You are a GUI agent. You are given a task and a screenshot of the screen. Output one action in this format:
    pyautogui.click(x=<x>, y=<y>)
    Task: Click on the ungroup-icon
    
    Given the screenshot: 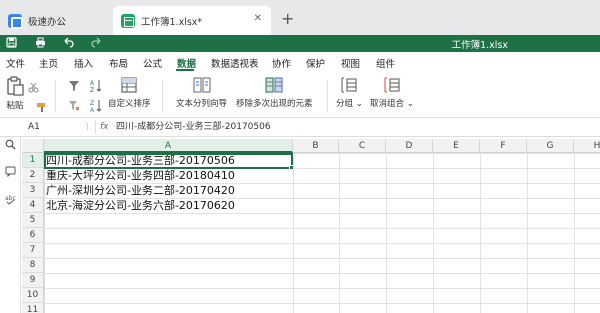 What is the action you would take?
    pyautogui.click(x=392, y=85)
    